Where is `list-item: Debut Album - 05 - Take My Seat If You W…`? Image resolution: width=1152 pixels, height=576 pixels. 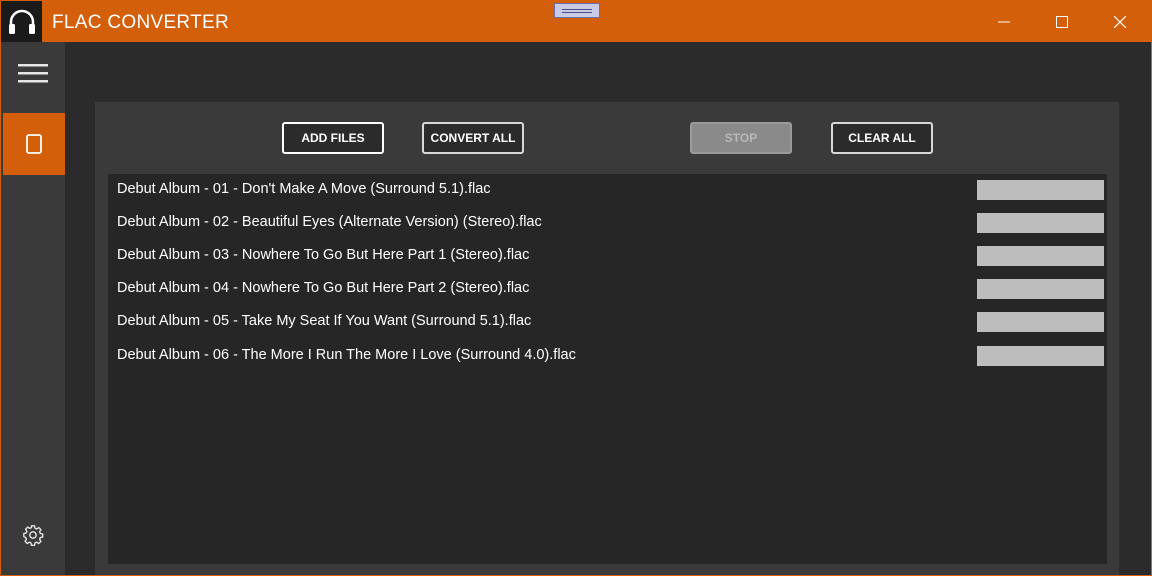
list-item: Debut Album - 05 - Take My Seat If You W… is located at coordinates (607, 322).